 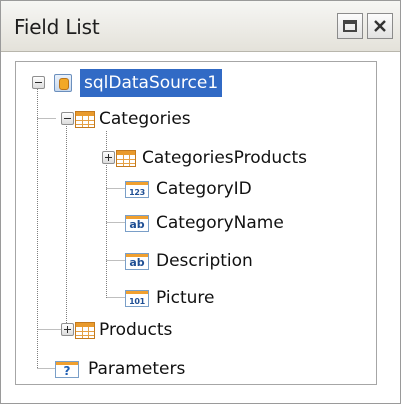 What do you see at coordinates (204, 189) in the screenshot?
I see `tree-node-label: CategoryID` at bounding box center [204, 189].